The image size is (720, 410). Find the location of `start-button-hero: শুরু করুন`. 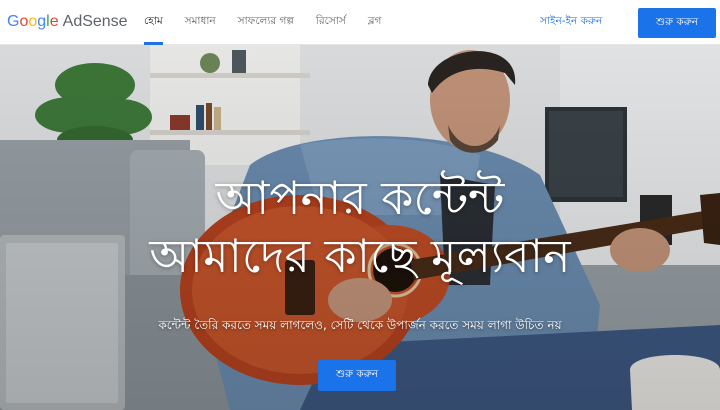

start-button-hero: শুরু করুন is located at coordinates (357, 375).